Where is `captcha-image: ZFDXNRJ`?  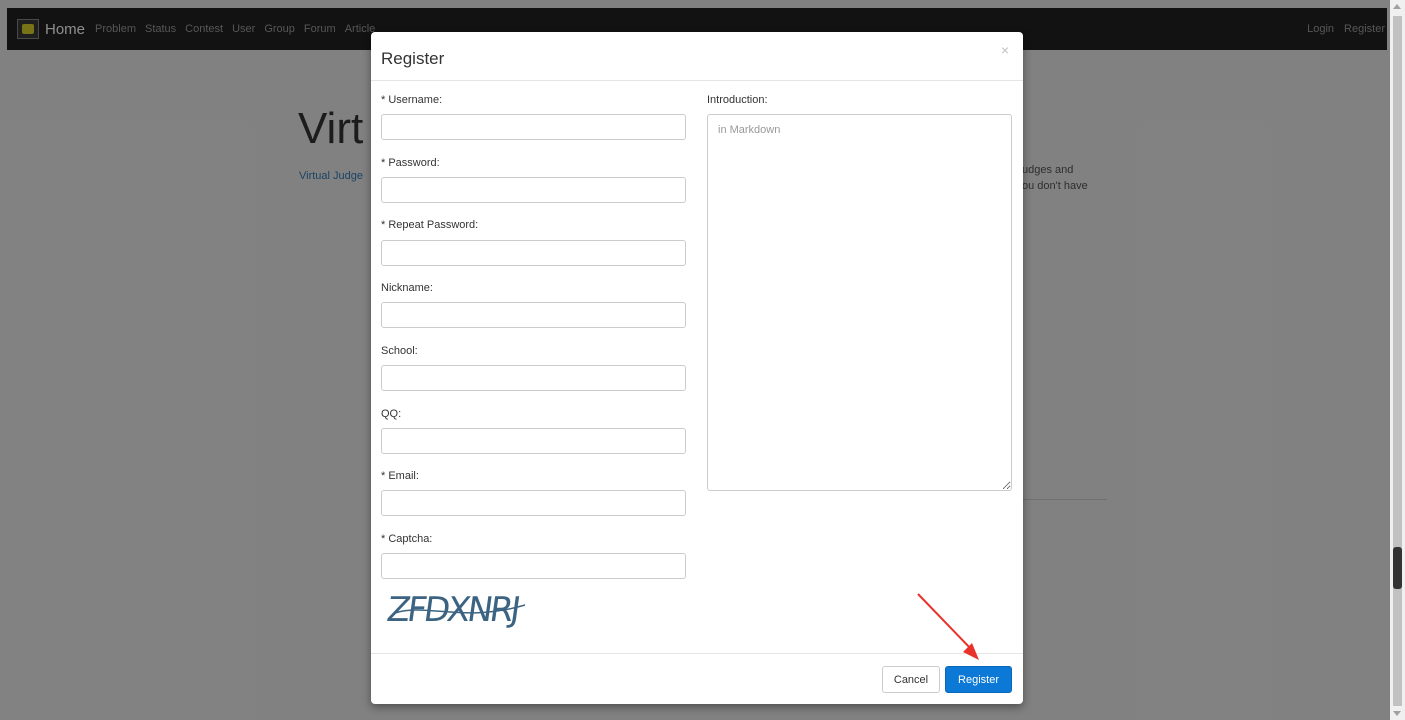 captcha-image: ZFDXNRJ is located at coordinates (460, 608).